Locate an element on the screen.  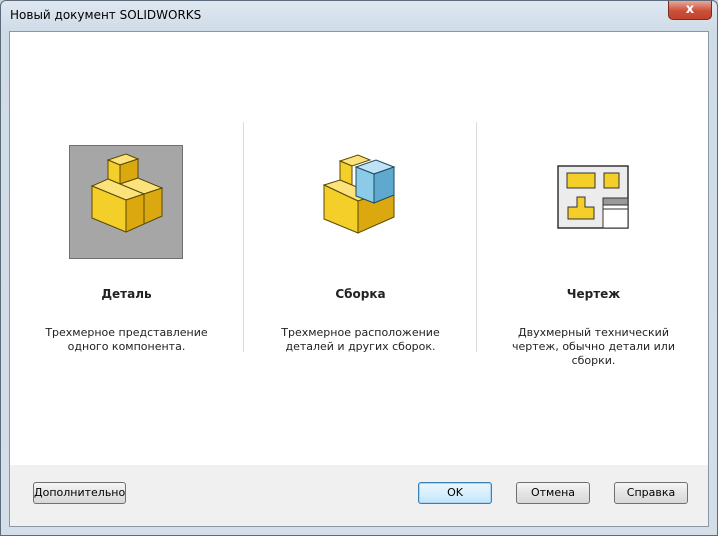
drawing-thumbnail is located at coordinates (593, 202).